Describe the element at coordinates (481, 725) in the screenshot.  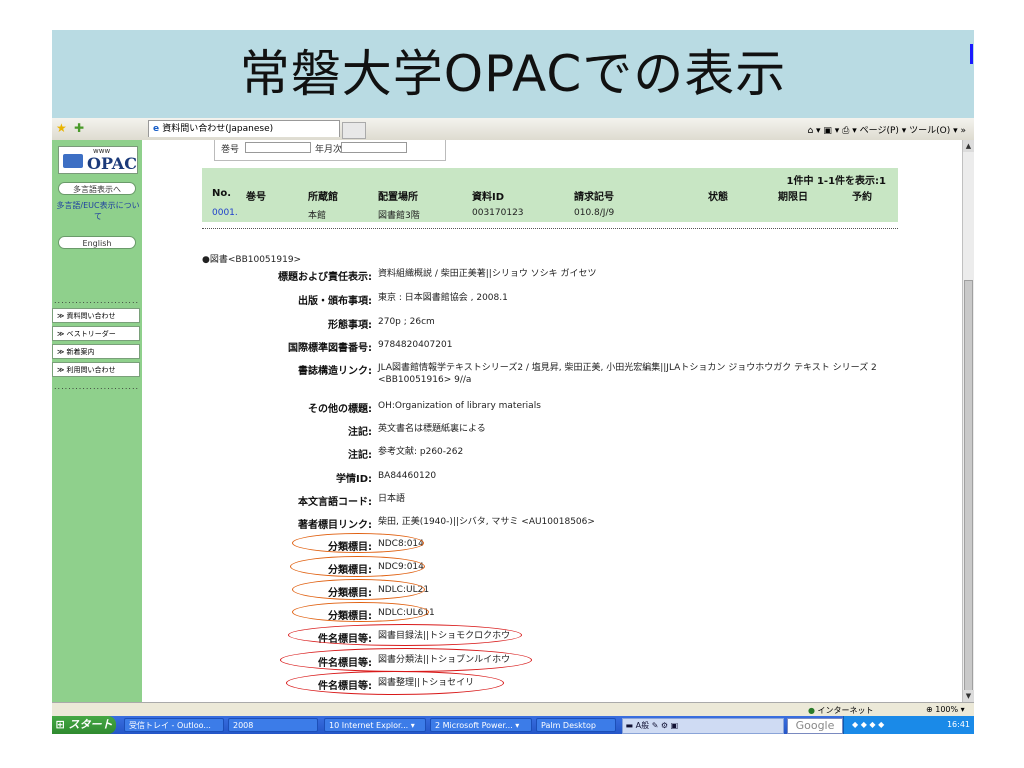
I see `task-powerpoint: 2 Microsoft Power... ▾` at that location.